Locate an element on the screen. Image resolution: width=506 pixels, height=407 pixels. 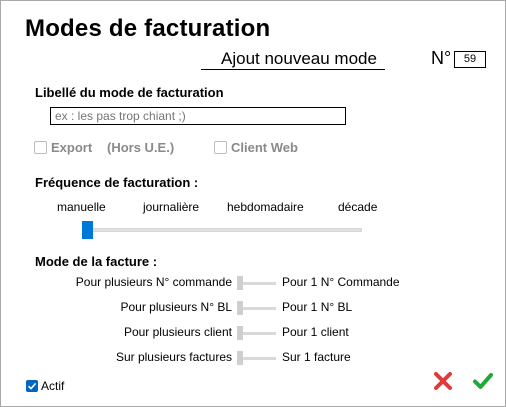
freq-label-hebdomadaire: hebdomadaire is located at coordinates (265, 207).